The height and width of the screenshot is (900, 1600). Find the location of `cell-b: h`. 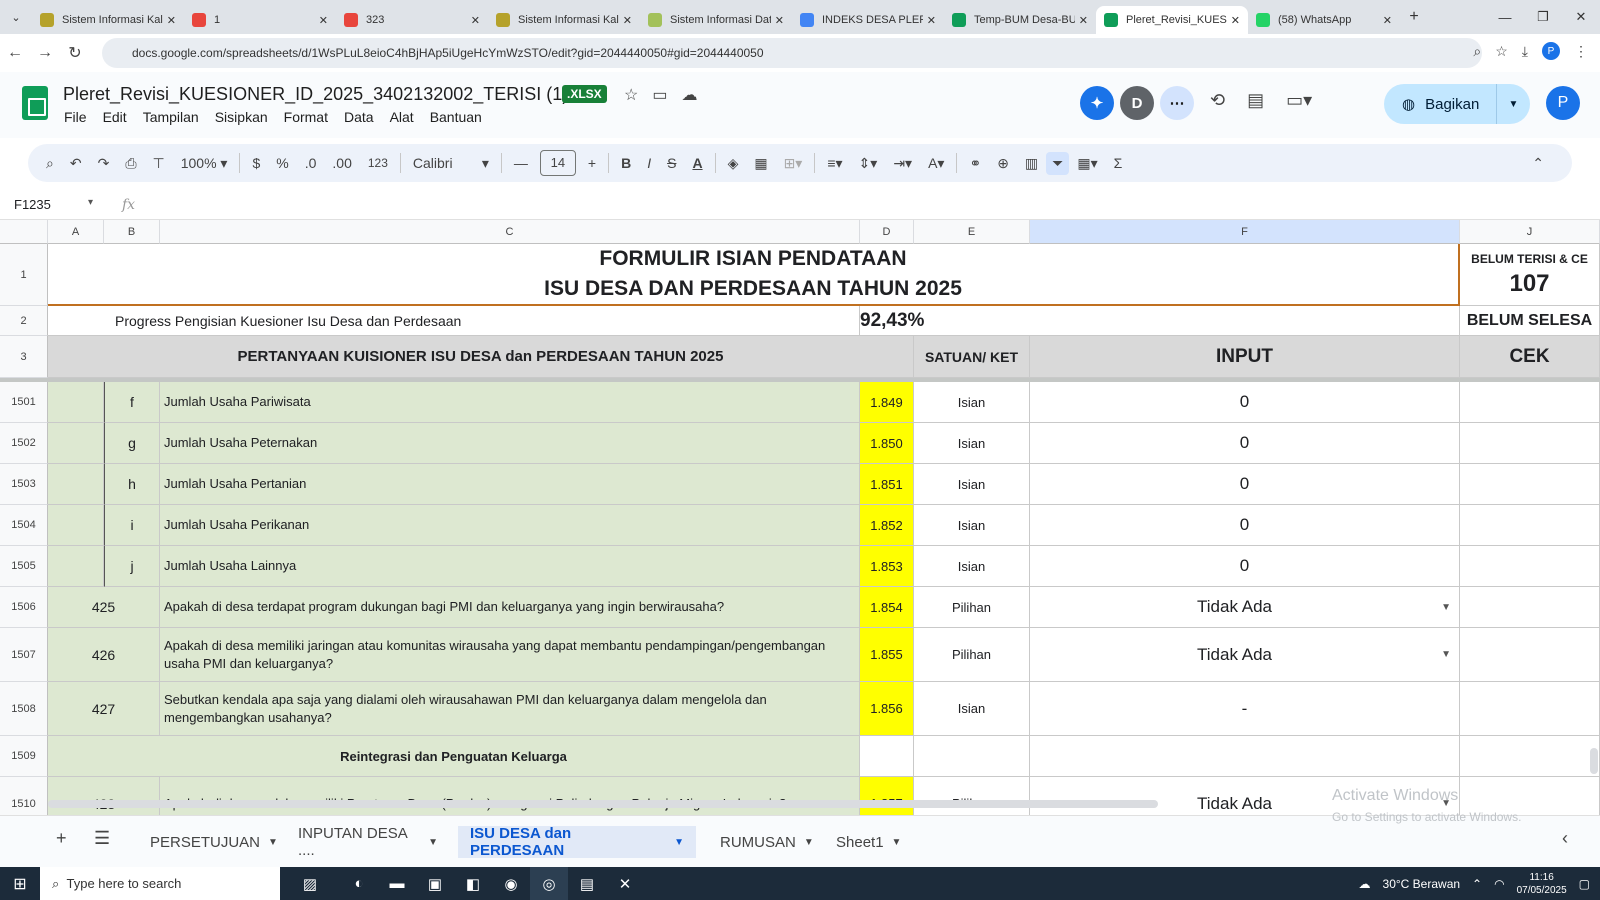

cell-b: h is located at coordinates (132, 484).